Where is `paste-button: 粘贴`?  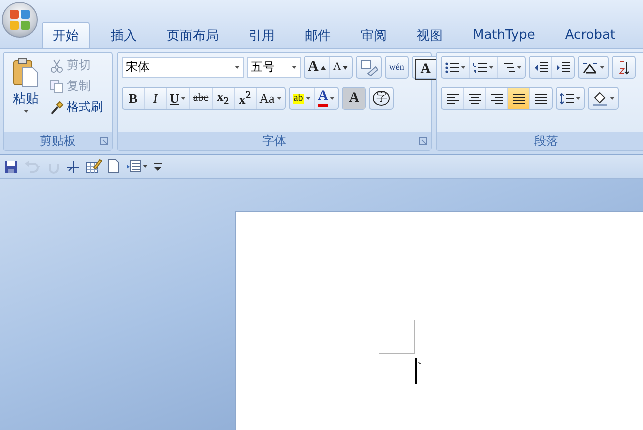 paste-button: 粘贴 is located at coordinates (26, 92).